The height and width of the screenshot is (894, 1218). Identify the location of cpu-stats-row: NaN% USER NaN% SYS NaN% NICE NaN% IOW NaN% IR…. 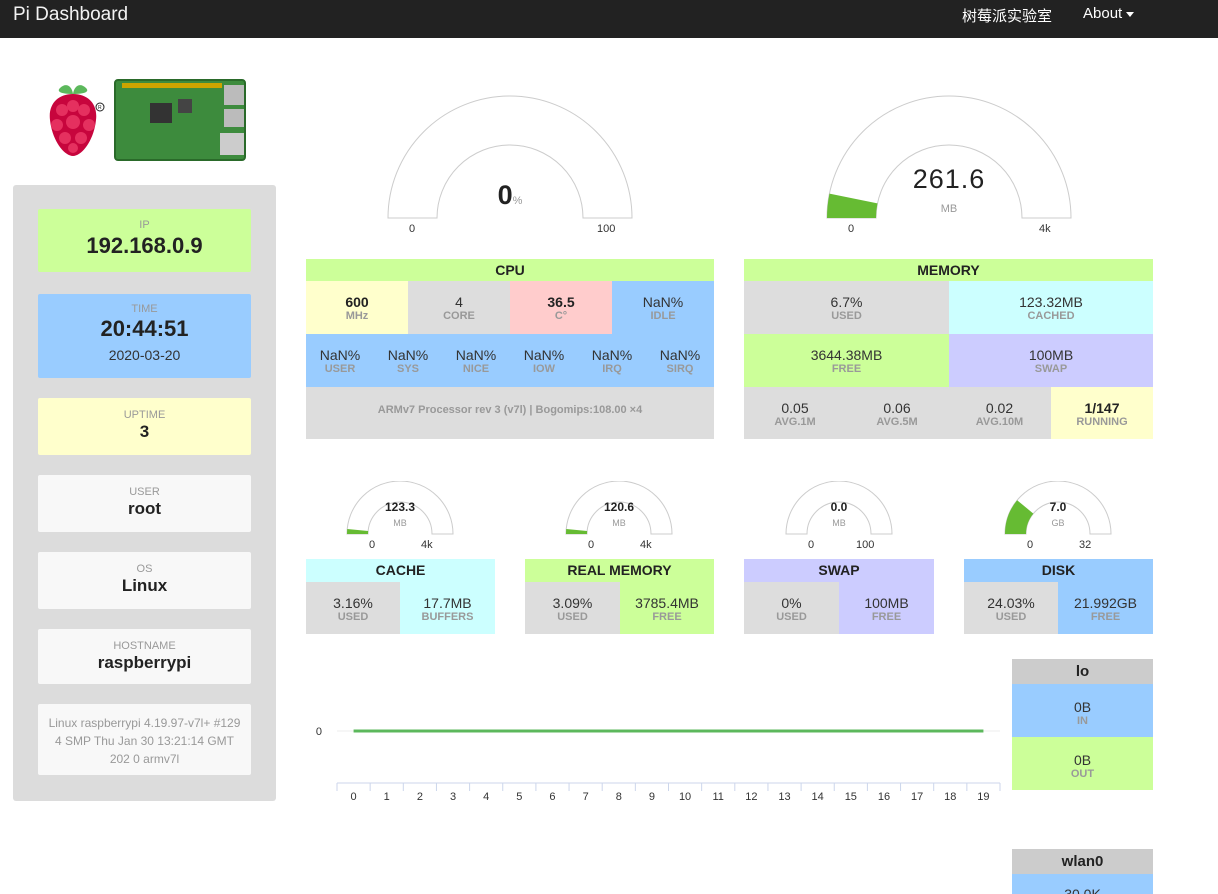
(510, 360).